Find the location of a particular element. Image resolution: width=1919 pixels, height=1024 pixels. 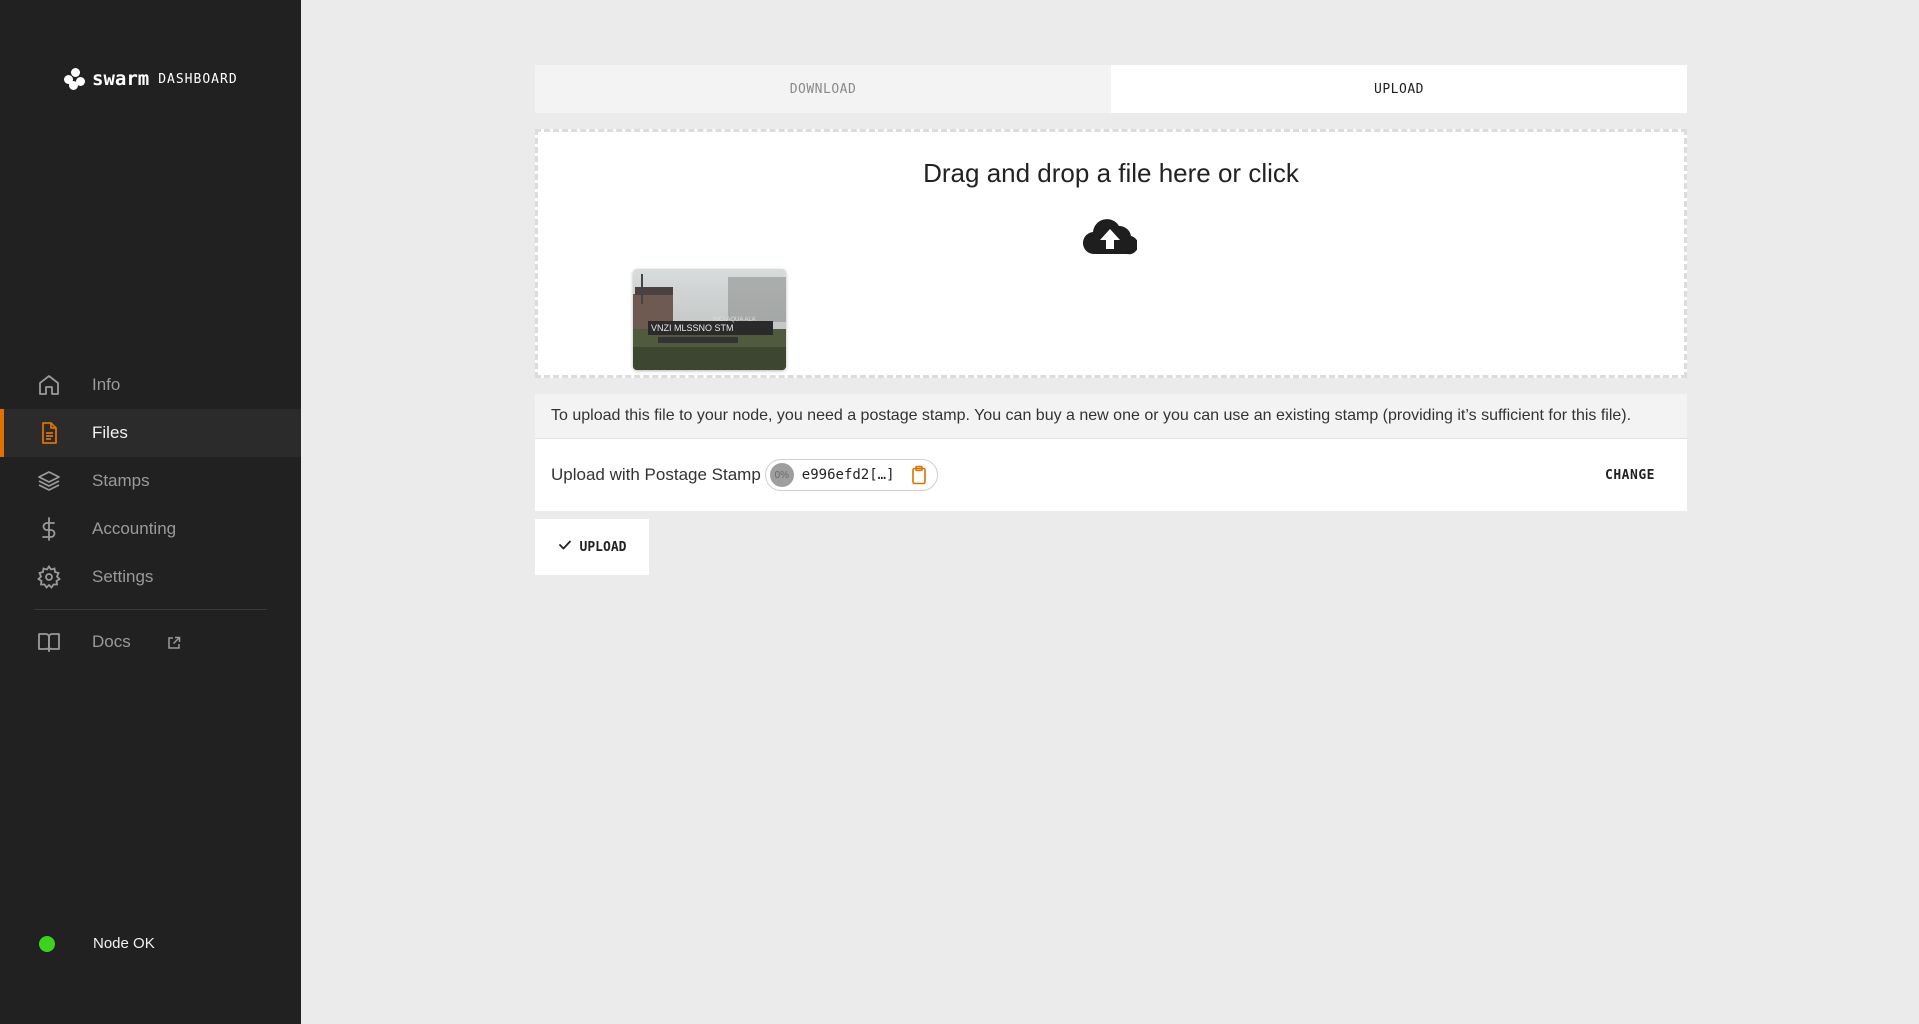

stamp-label: Upload with Postage Stamp is located at coordinates (656, 474).